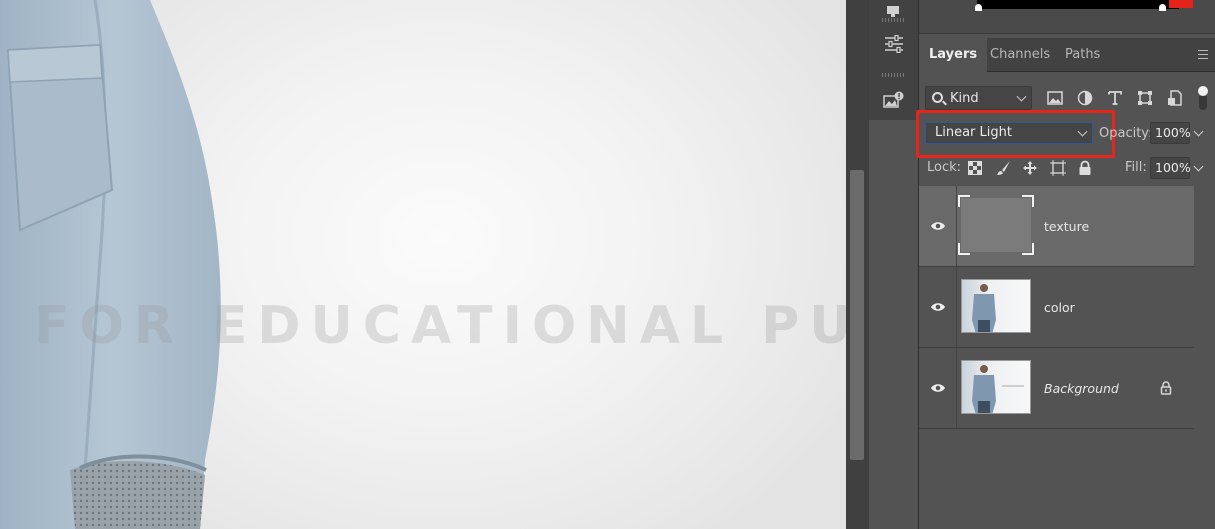  What do you see at coordinates (1030, 168) in the screenshot?
I see `lock-position-icon` at bounding box center [1030, 168].